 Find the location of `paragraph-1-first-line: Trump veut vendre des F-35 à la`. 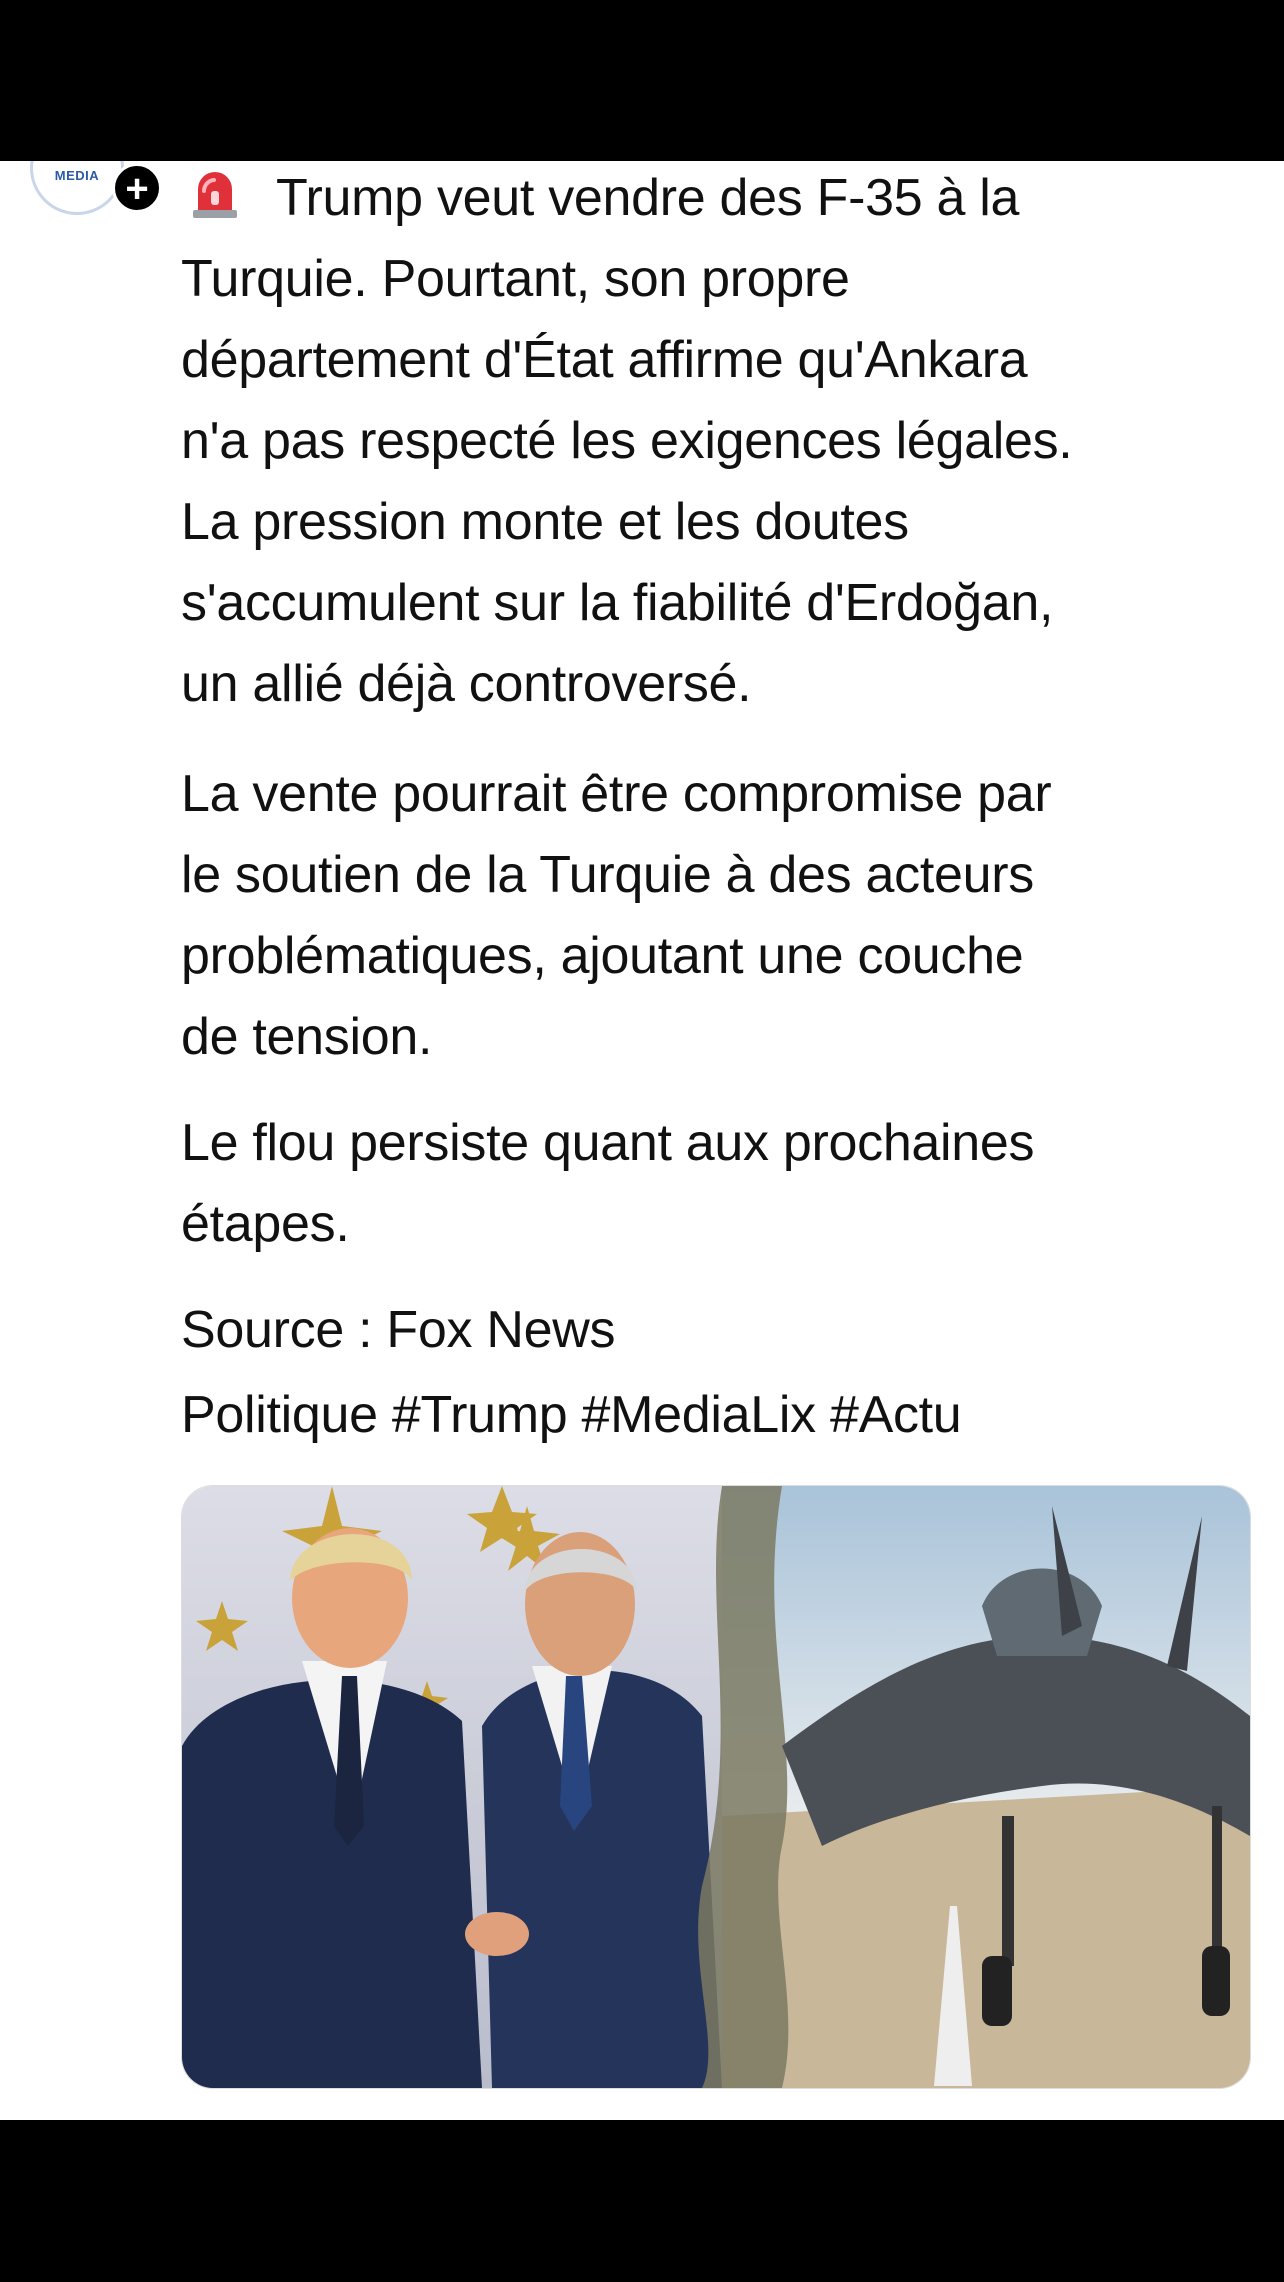

paragraph-1-first-line: Trump veut vendre des F-35 à la is located at coordinates (648, 198).